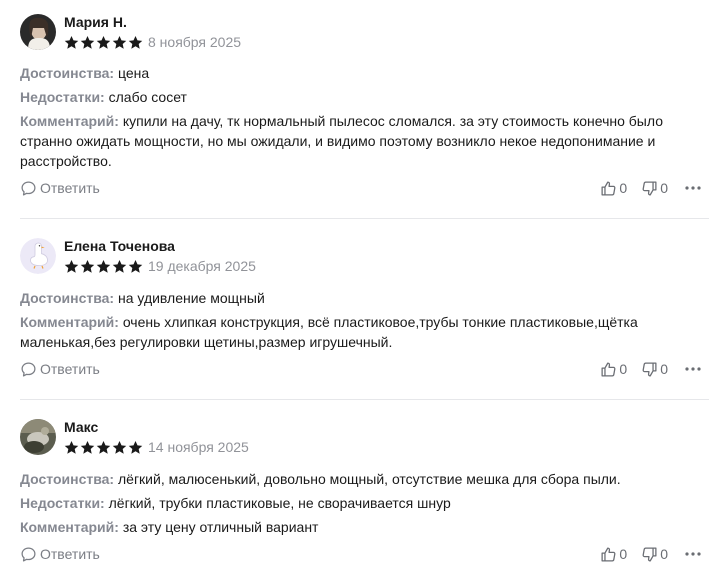  Describe the element at coordinates (350, 298) in the screenshot. I see `review-line-pros: Достоинства: на удивление мощный` at that location.